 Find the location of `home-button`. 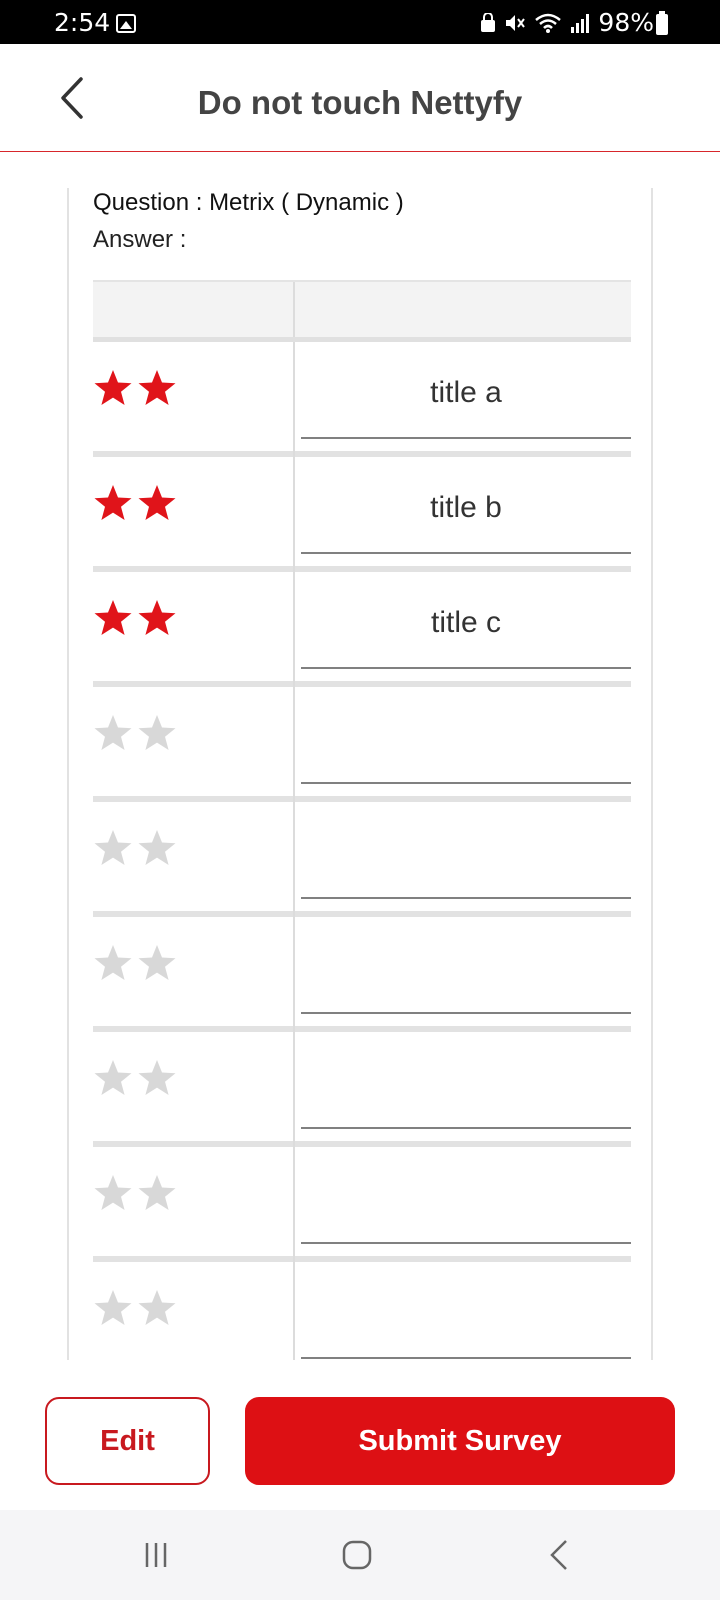

home-button is located at coordinates (357, 1555).